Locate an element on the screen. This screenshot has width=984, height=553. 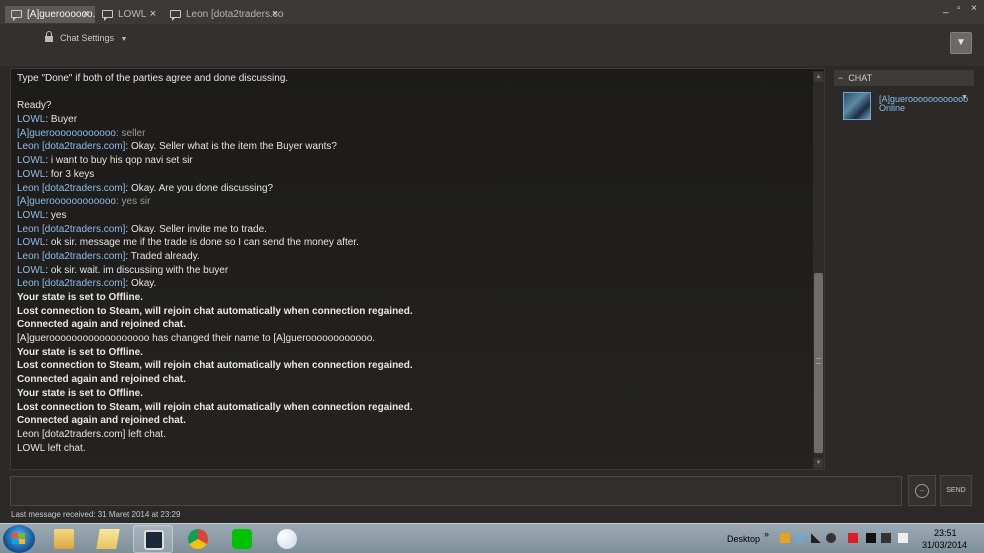
volume-icon is located at coordinates (903, 538).